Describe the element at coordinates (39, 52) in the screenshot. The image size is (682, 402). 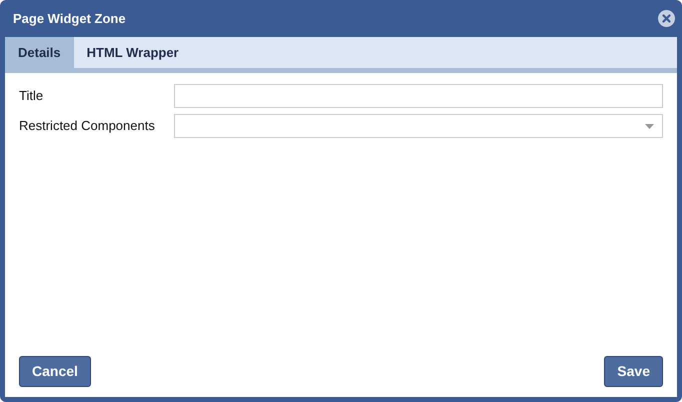
I see `tab: Details` at that location.